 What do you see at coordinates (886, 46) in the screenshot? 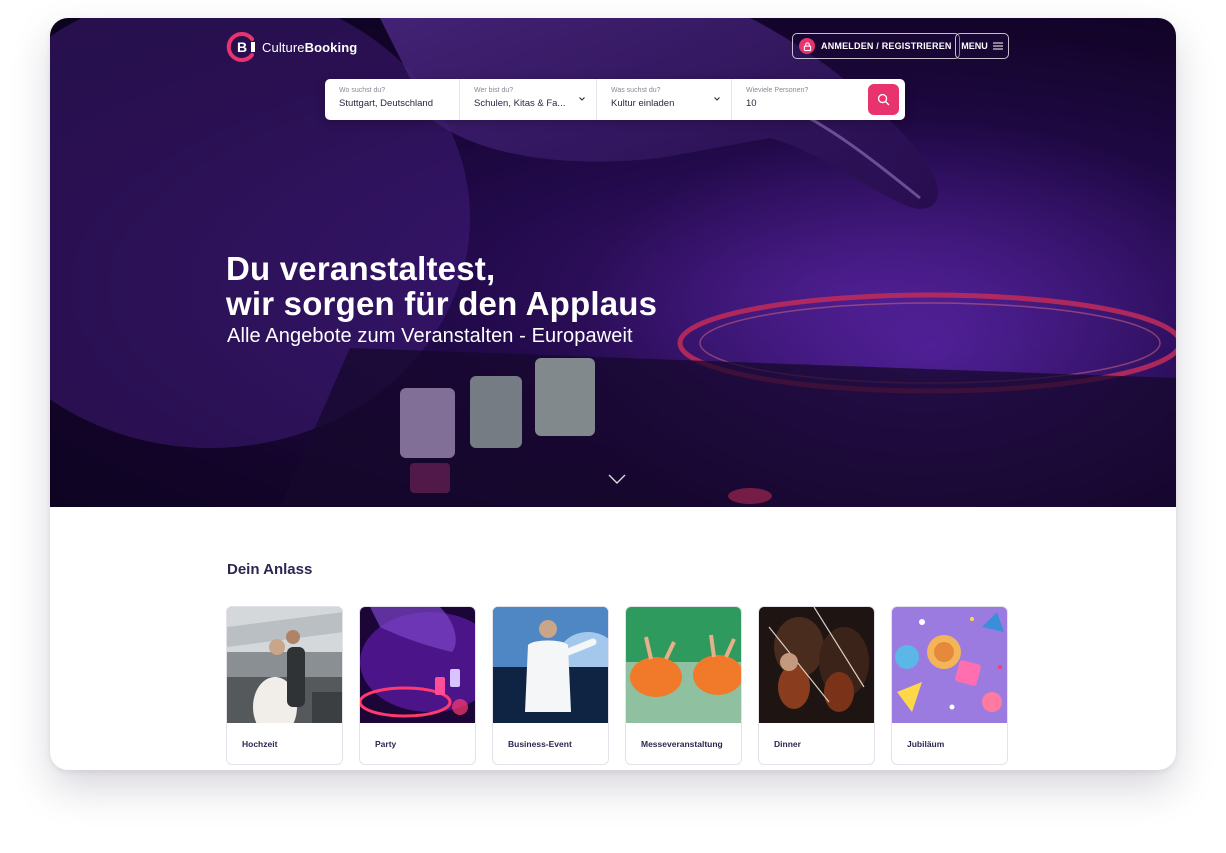
I see `login-register-label: ANMELDEN / REGISTRIEREN` at bounding box center [886, 46].